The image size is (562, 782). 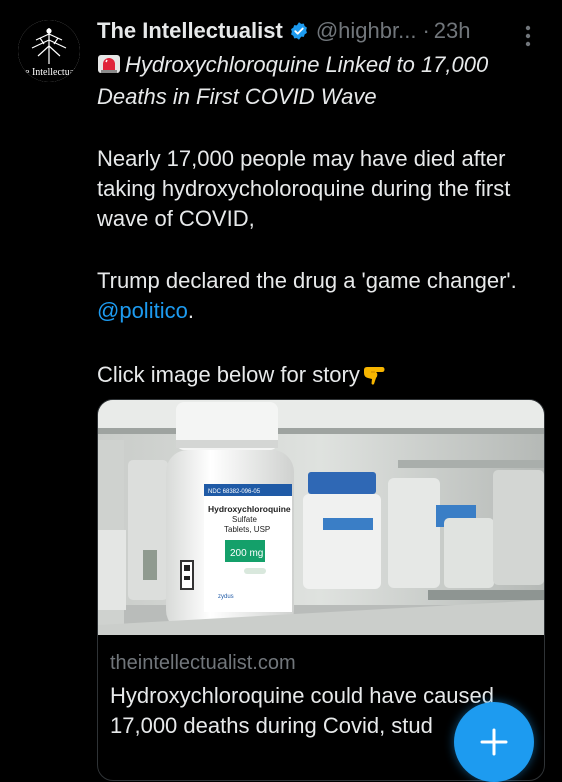 What do you see at coordinates (299, 31) in the screenshot?
I see `verified-badge-icon` at bounding box center [299, 31].